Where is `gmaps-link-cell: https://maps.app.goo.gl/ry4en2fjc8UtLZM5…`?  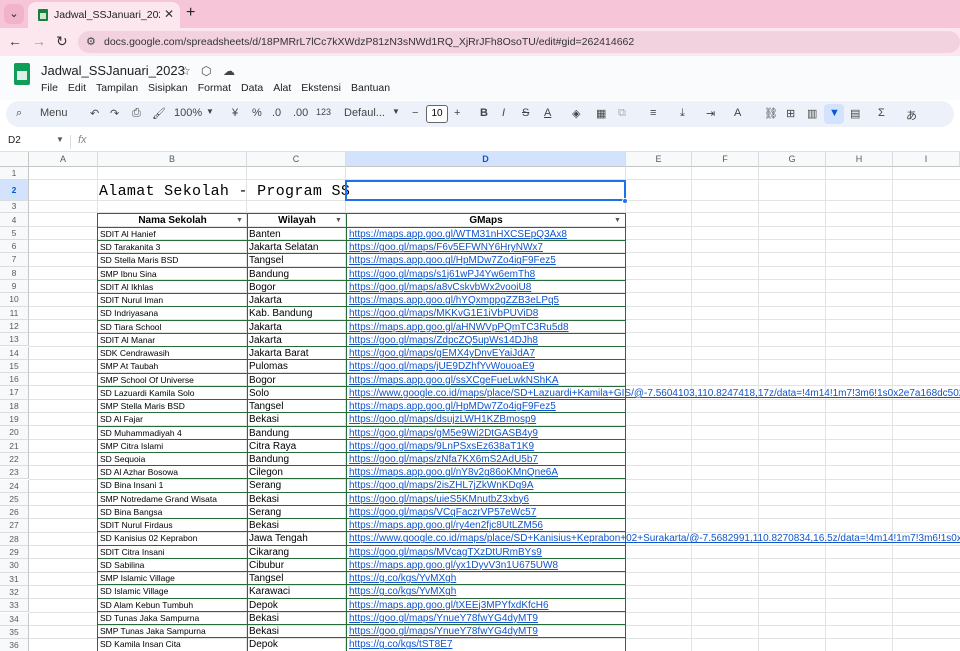 gmaps-link-cell: https://maps.app.goo.gl/ry4en2fjc8UtLZM5… is located at coordinates (446, 525).